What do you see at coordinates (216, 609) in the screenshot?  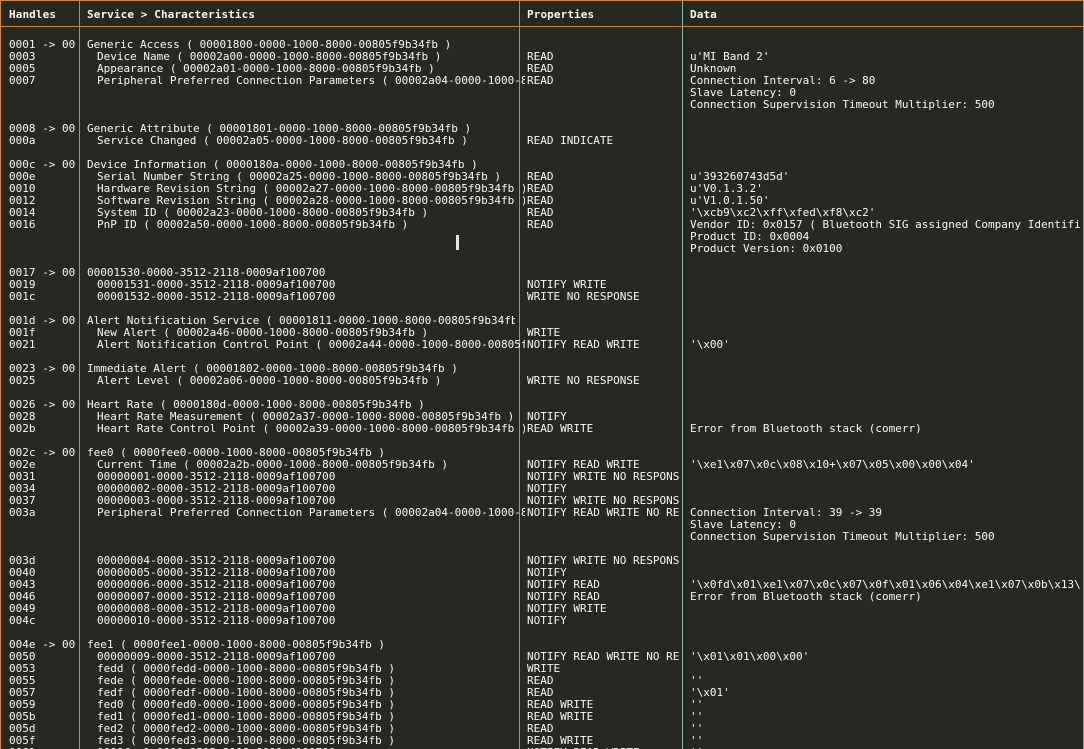 I see `cell-characteristic: 00000008-0000-3512-2118-0009af100700` at bounding box center [216, 609].